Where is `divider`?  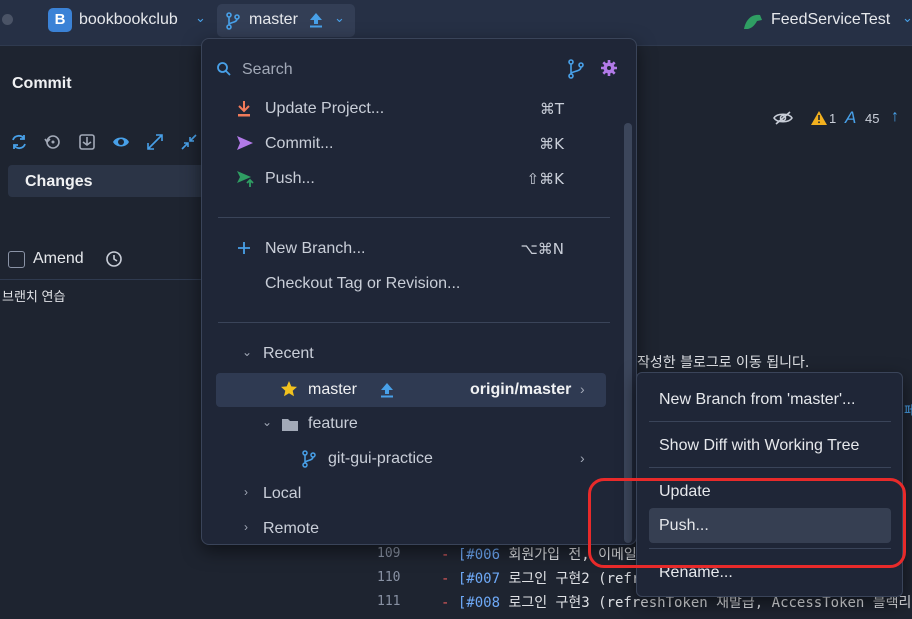
divider is located at coordinates (105, 279).